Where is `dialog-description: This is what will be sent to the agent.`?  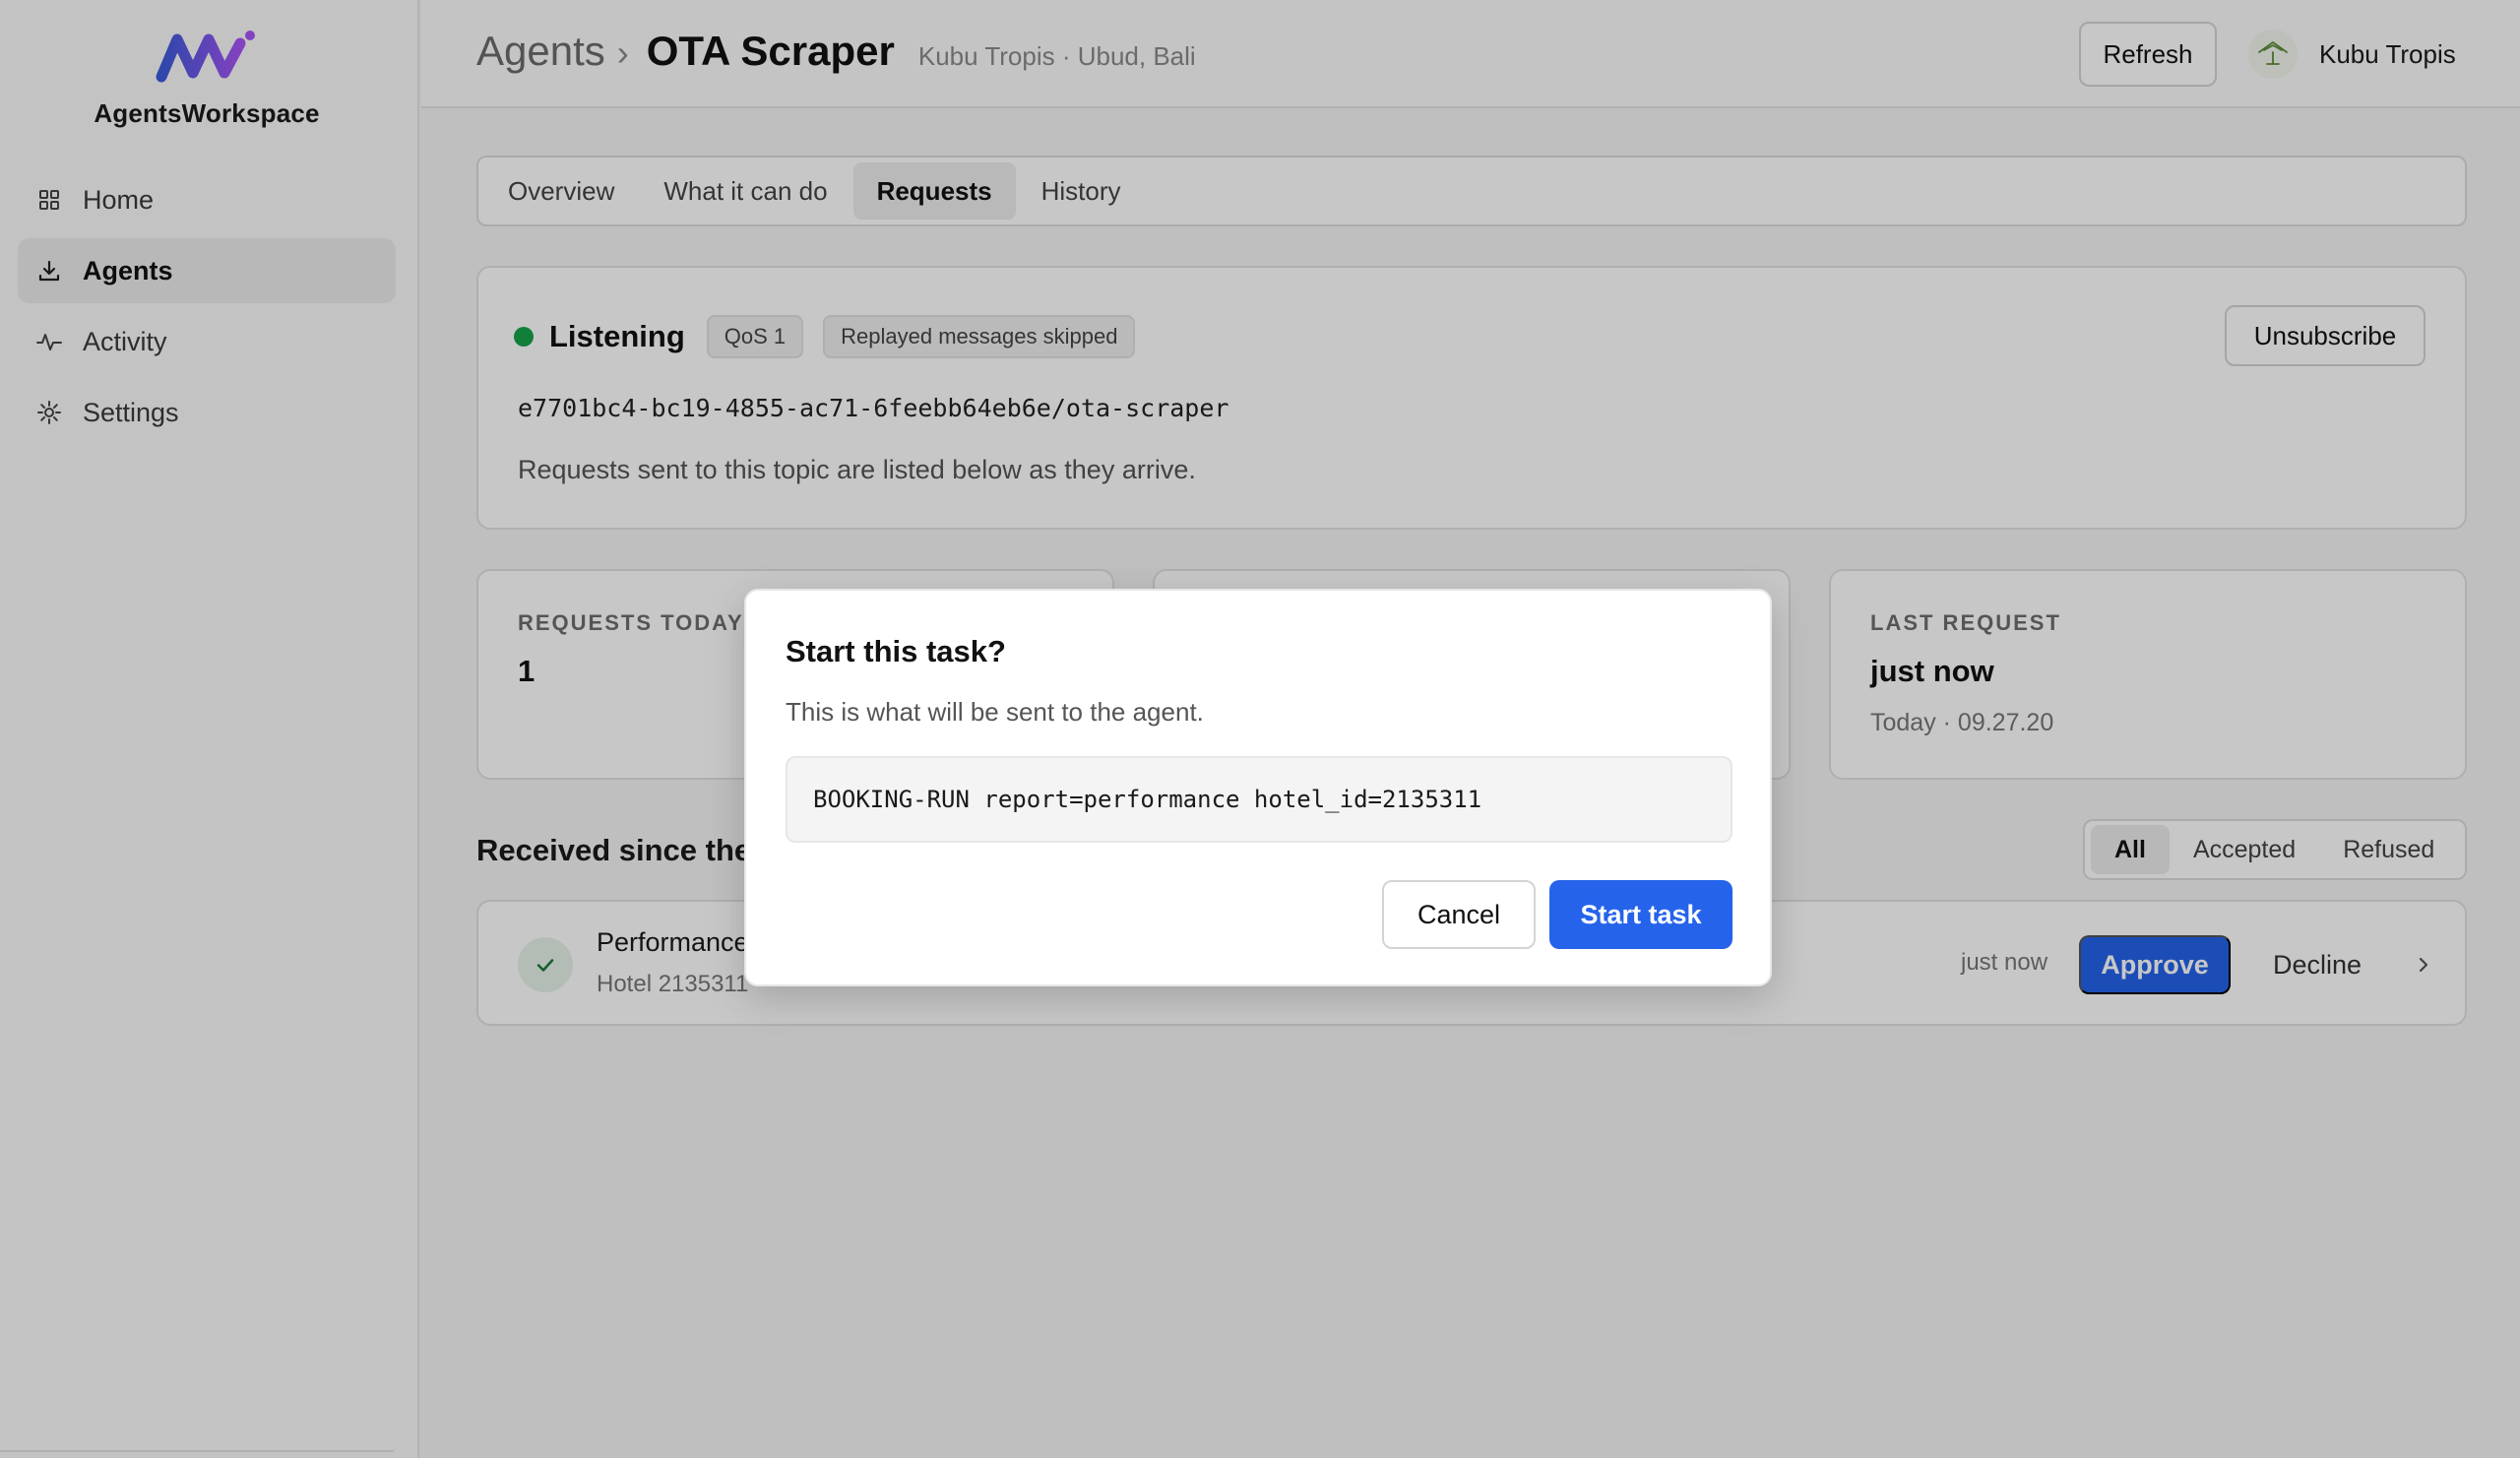
dialog-description: This is what will be sent to the agent. is located at coordinates (995, 712).